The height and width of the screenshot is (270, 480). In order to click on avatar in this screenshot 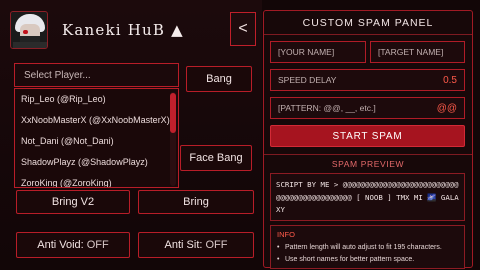, I will do `click(29, 30)`.